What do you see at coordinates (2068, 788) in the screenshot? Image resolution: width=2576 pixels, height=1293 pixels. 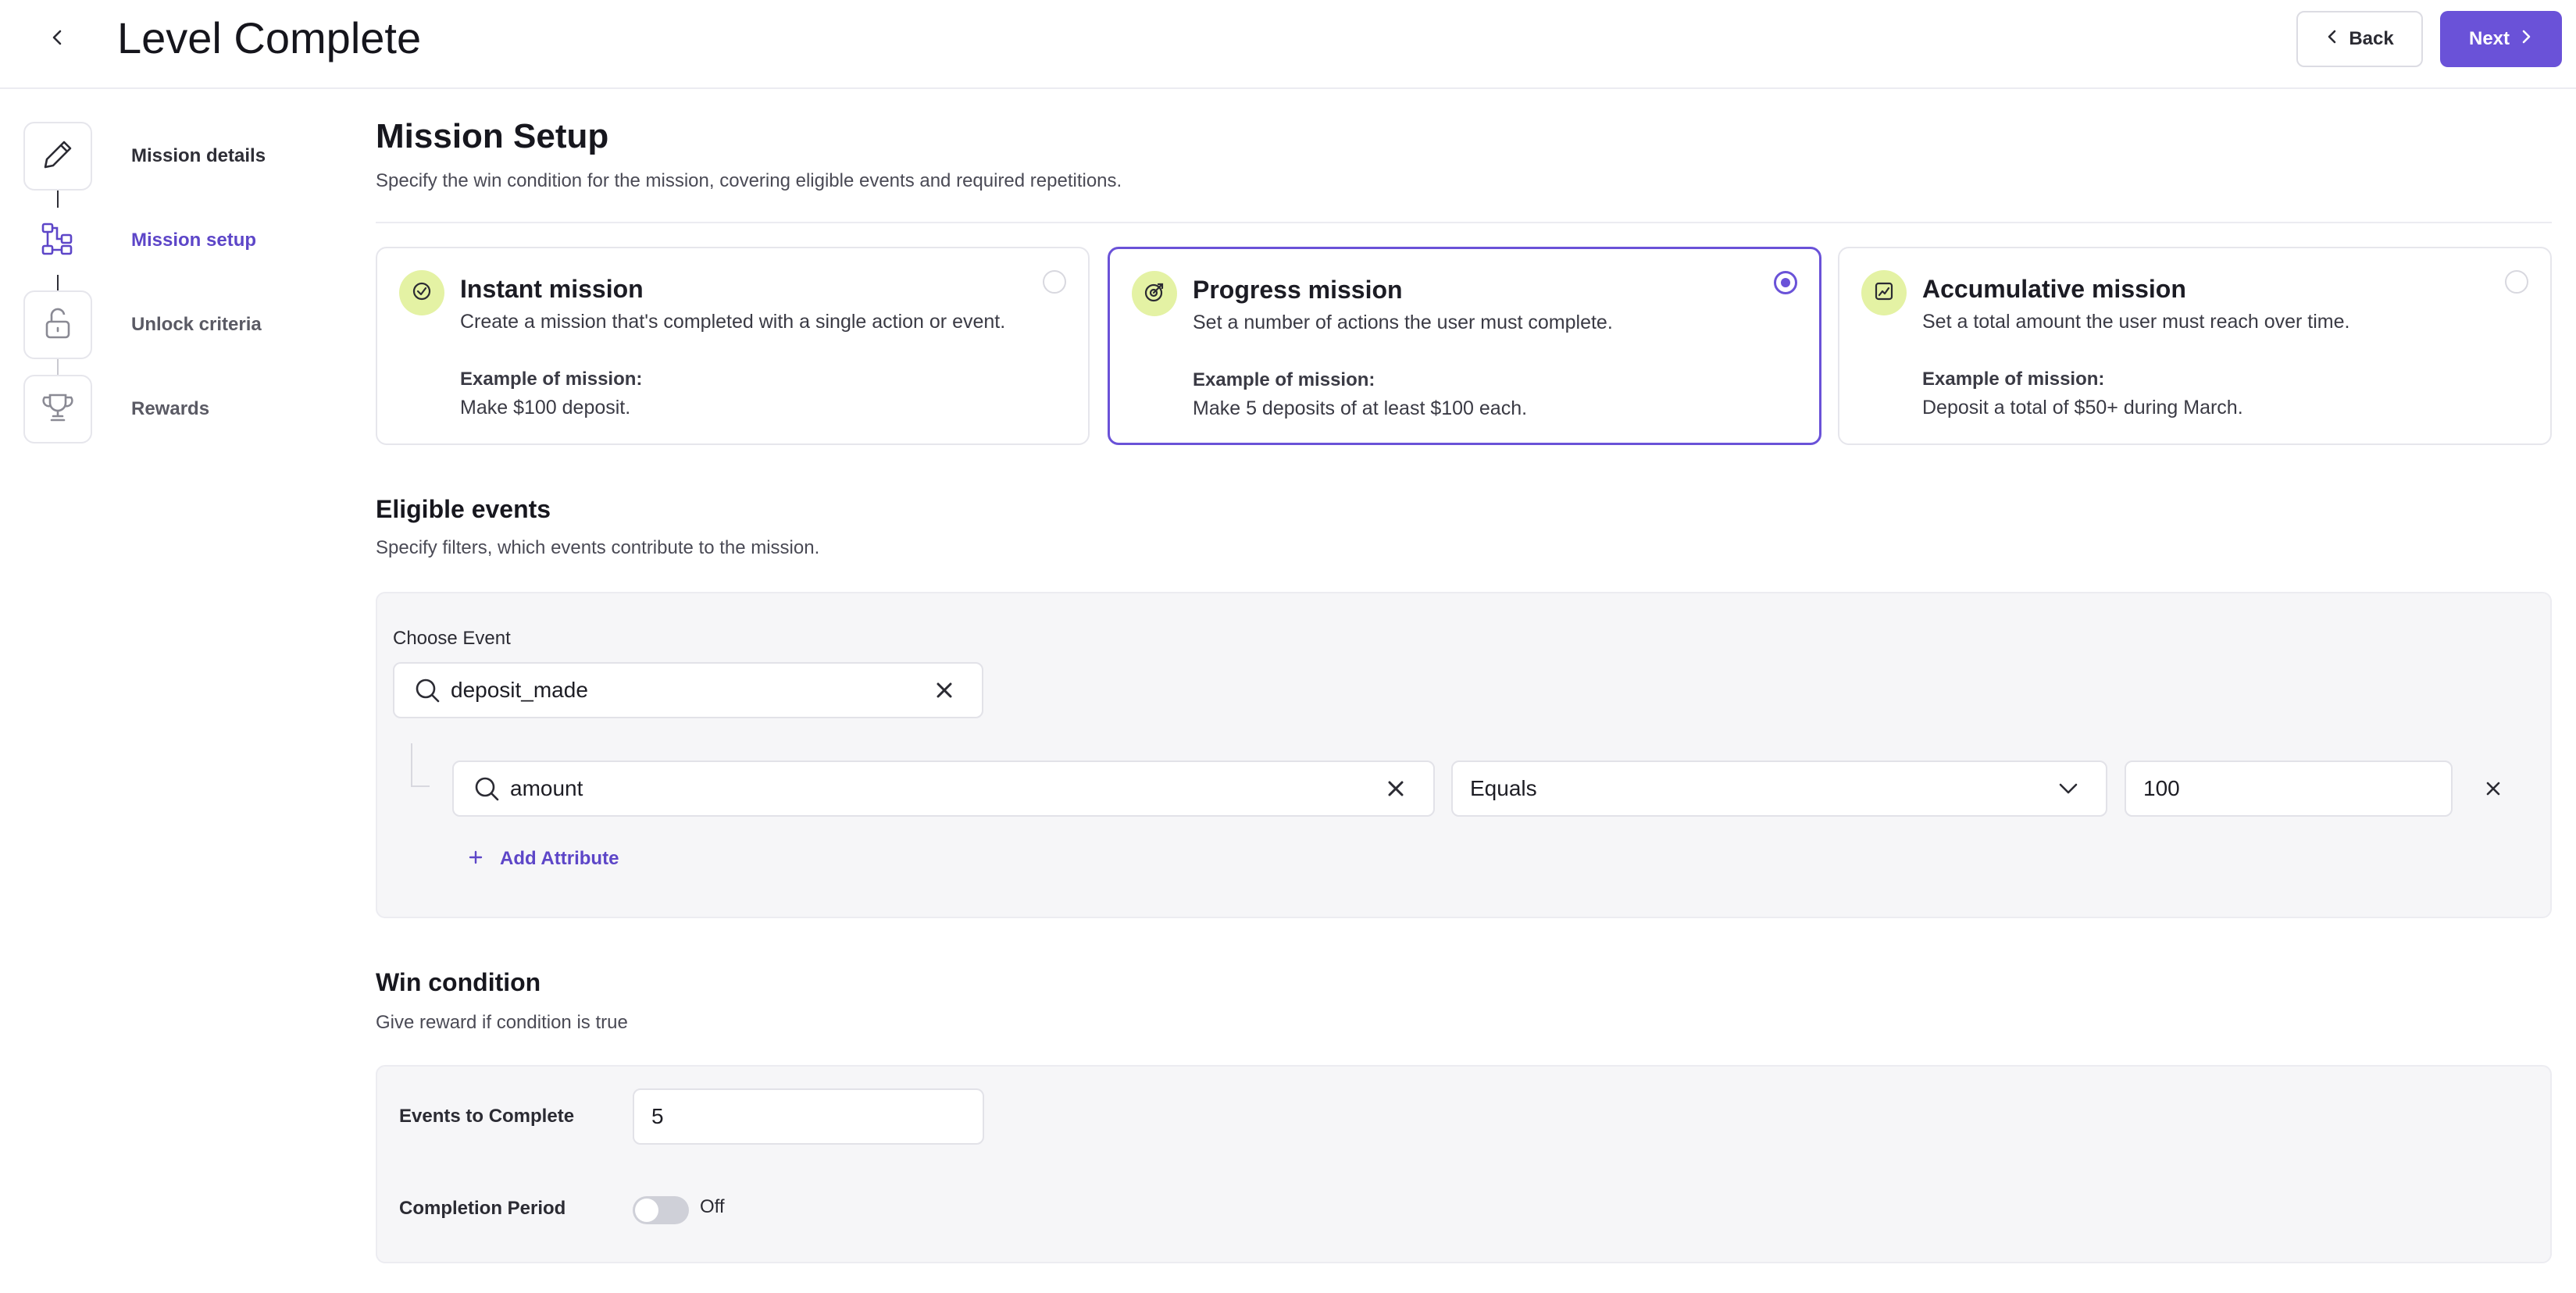 I see `chevron-down-icon` at bounding box center [2068, 788].